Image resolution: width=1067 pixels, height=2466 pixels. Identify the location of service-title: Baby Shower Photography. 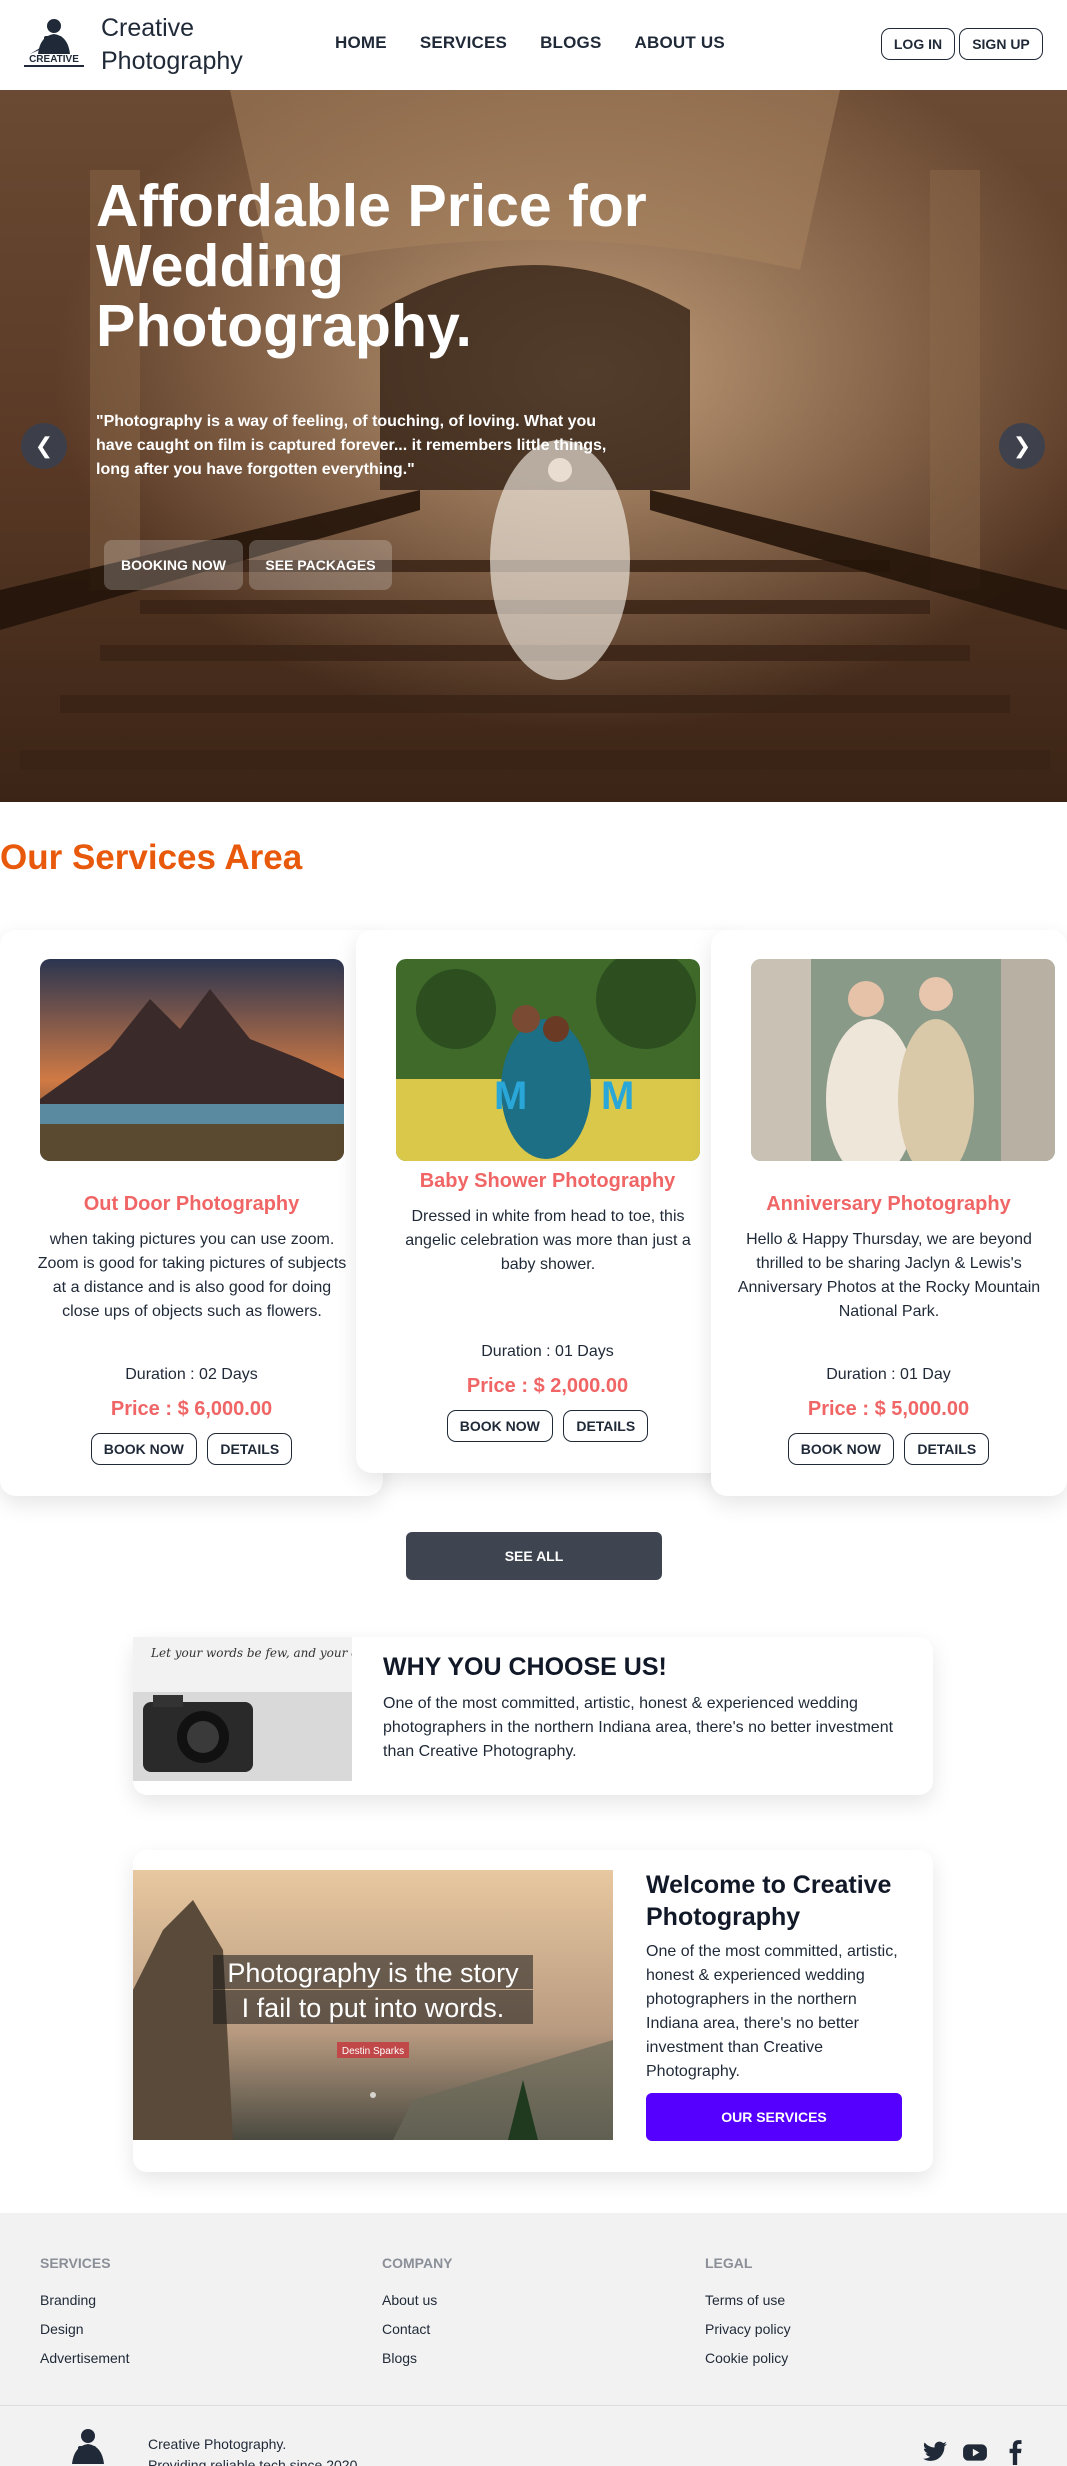
(547, 1181).